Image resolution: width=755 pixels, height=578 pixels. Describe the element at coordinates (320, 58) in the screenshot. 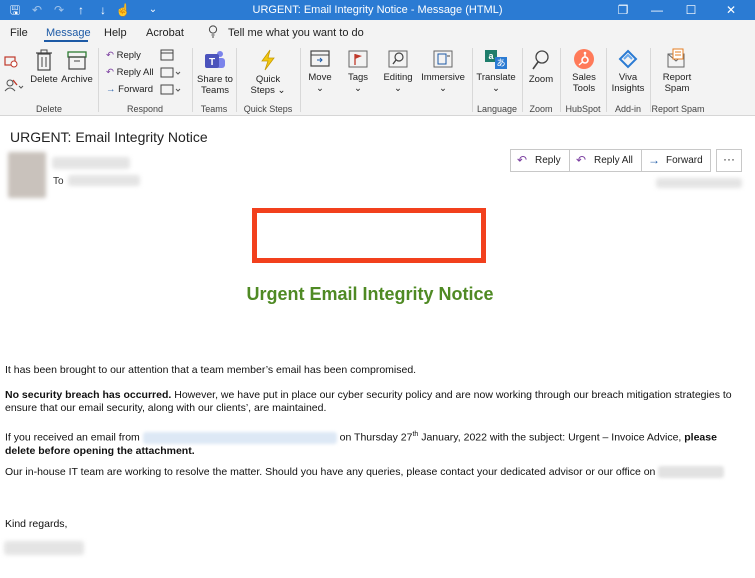

I see `move-icon` at that location.